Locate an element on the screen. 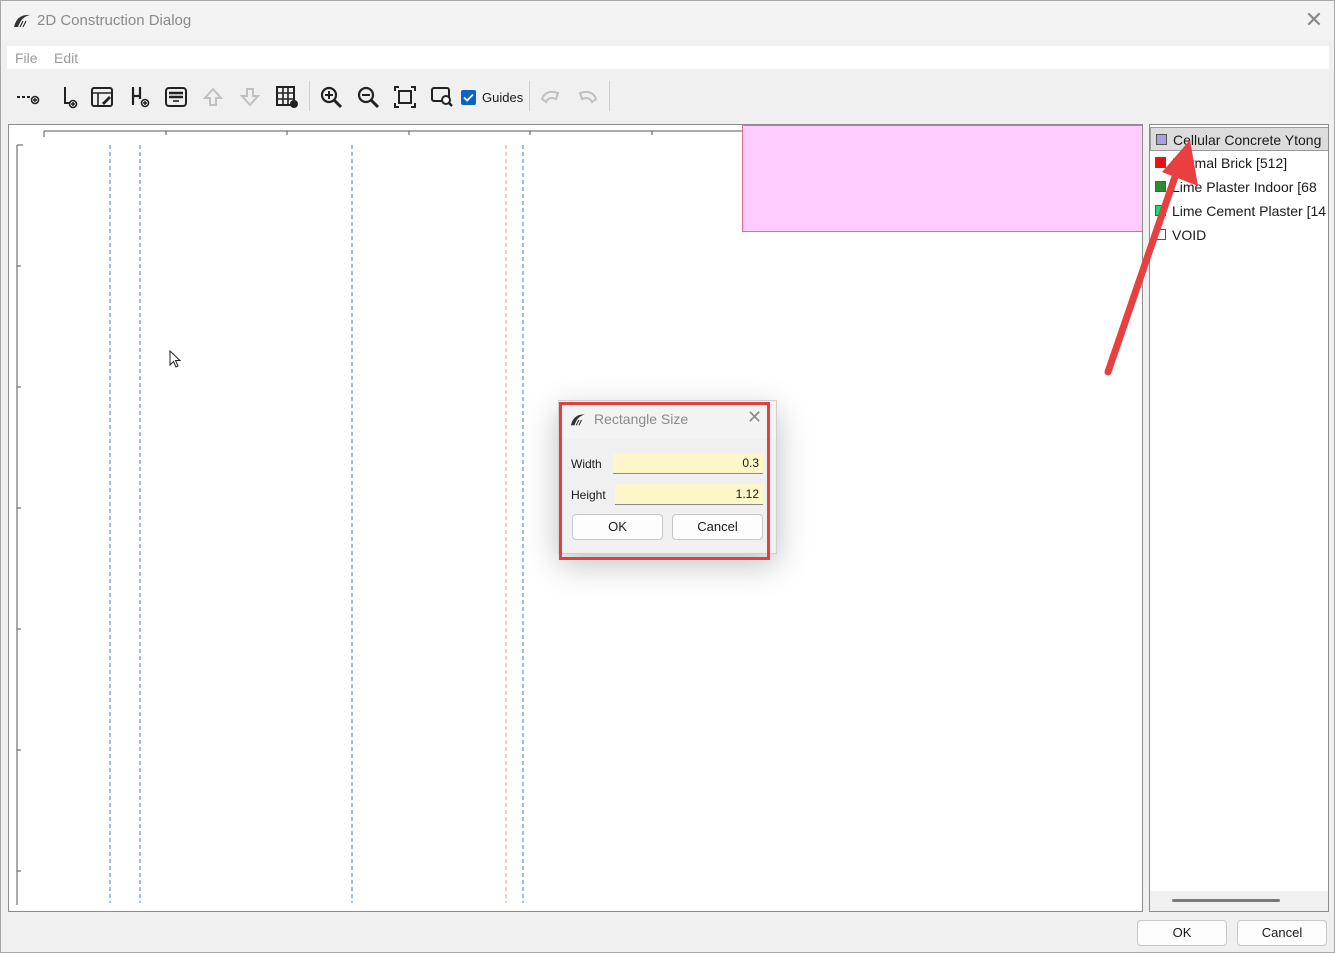  add-vertical-guide-icon is located at coordinates (68, 97).